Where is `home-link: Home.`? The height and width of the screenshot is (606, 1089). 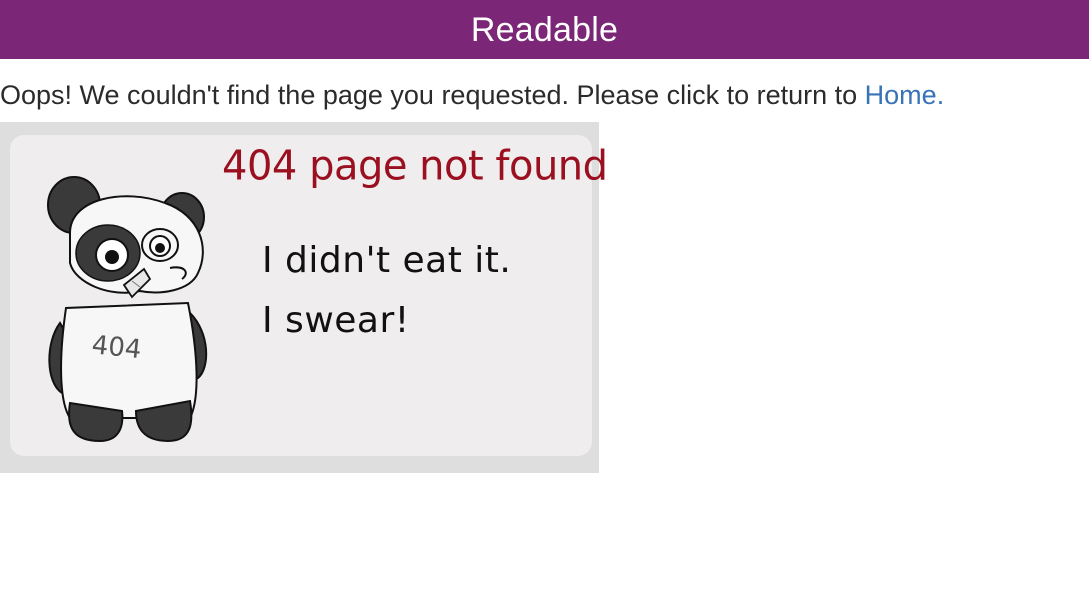
home-link: Home. is located at coordinates (905, 95).